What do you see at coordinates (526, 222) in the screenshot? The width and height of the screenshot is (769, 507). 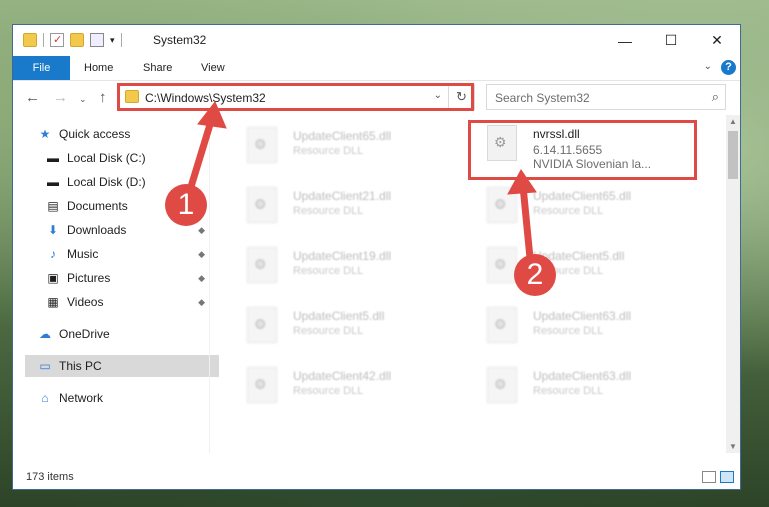 I see `arrow-2-shaft` at bounding box center [526, 222].